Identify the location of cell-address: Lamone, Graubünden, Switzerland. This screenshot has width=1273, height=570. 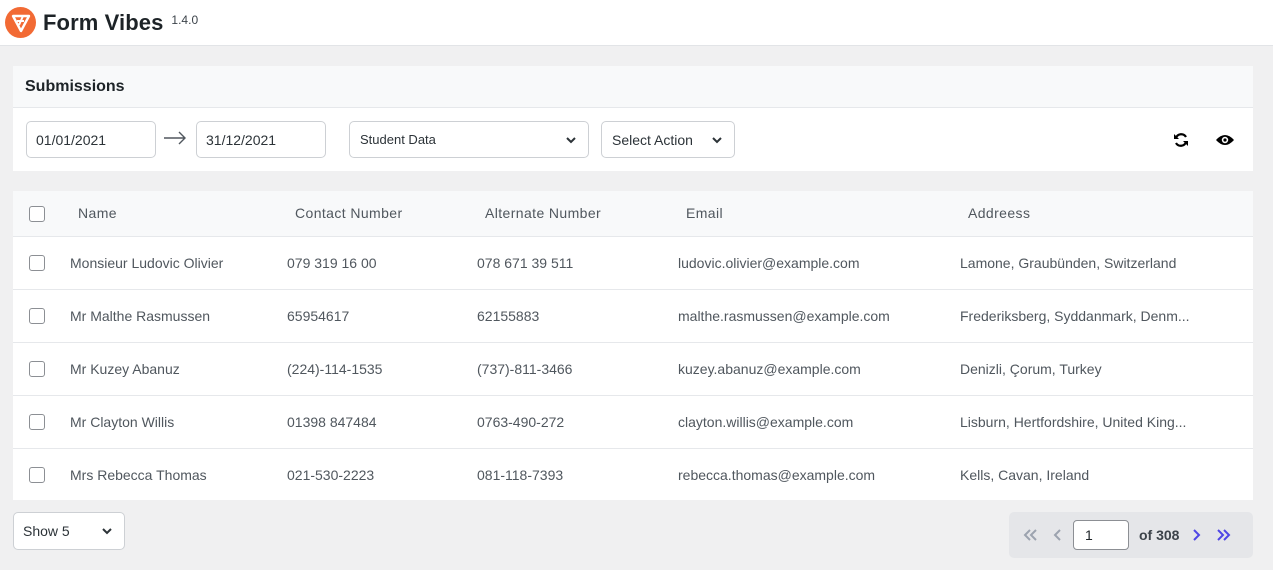
(1068, 262).